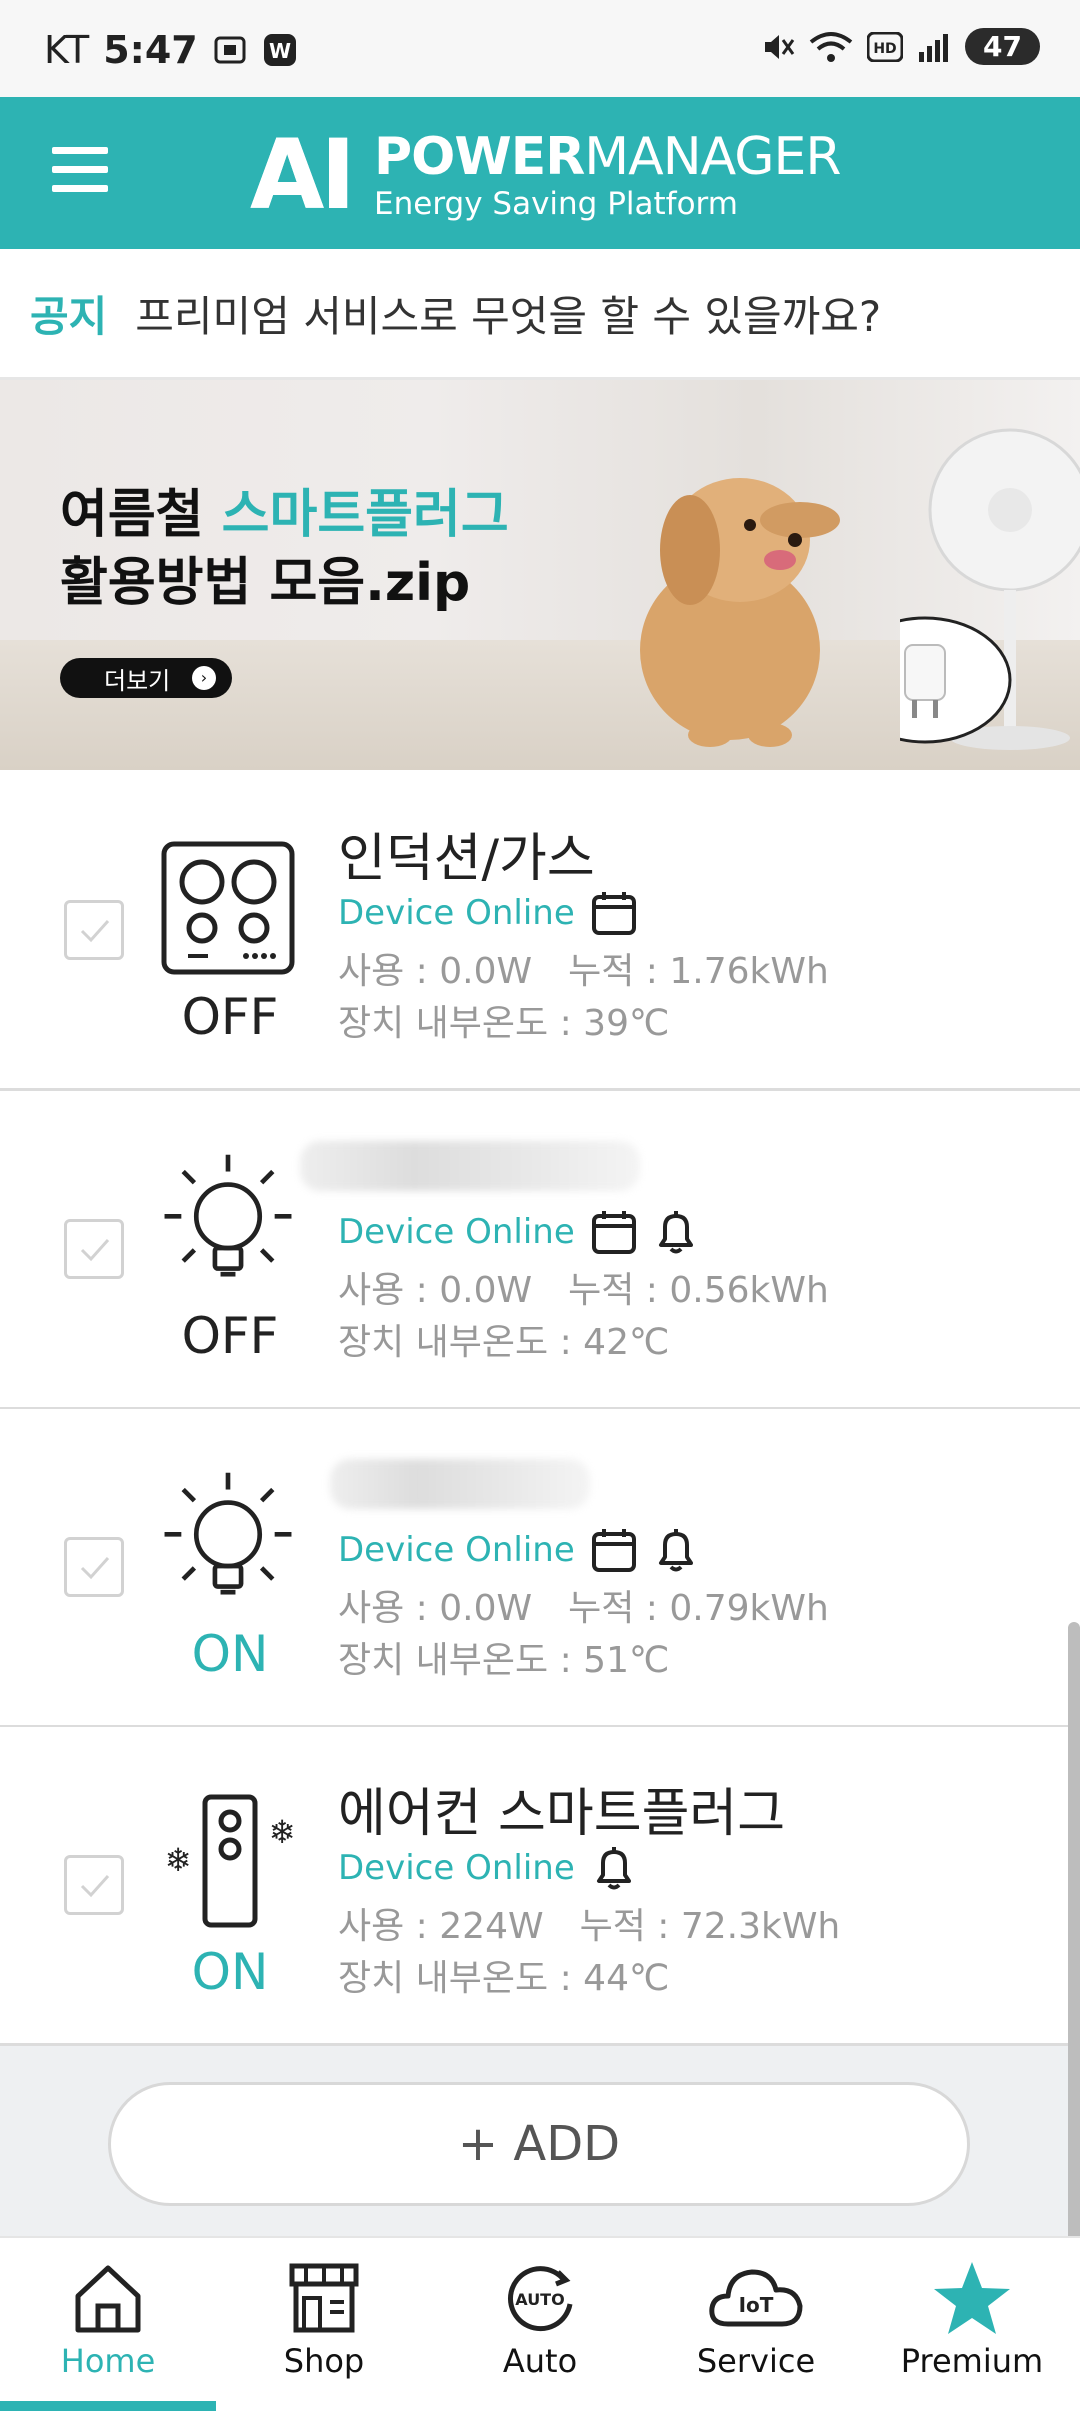  I want to click on battery-indicator: 47, so click(1002, 46).